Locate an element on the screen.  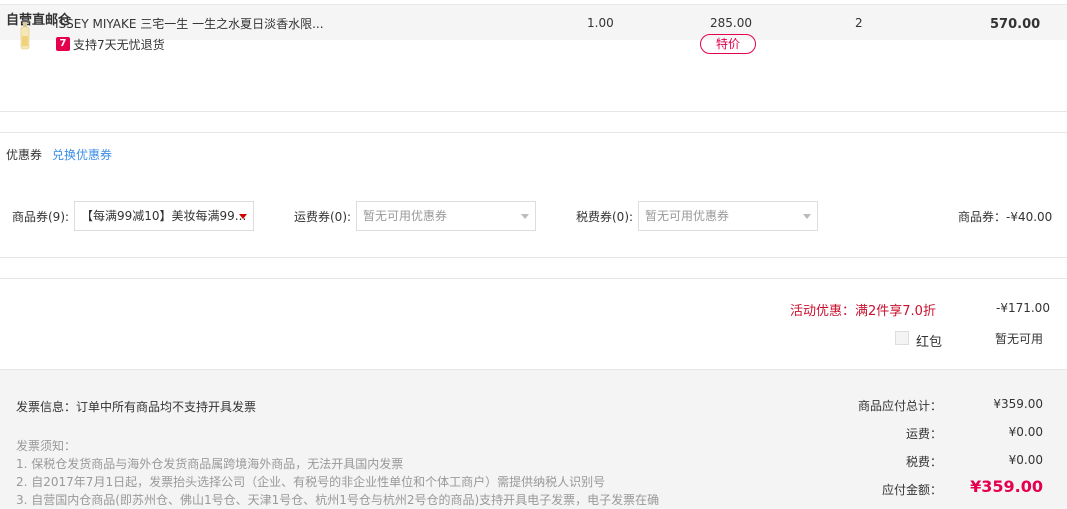
product-unit: 1.00 is located at coordinates (600, 23).